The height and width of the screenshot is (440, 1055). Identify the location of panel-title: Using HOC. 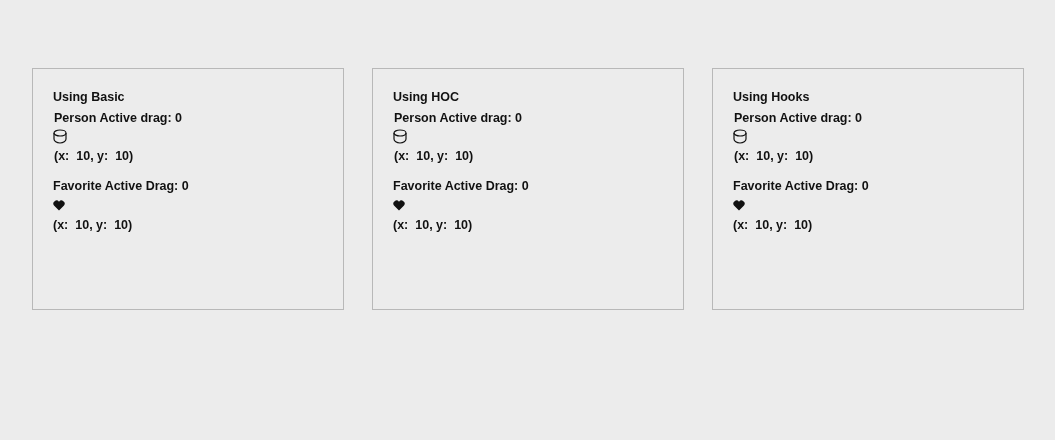
(426, 97).